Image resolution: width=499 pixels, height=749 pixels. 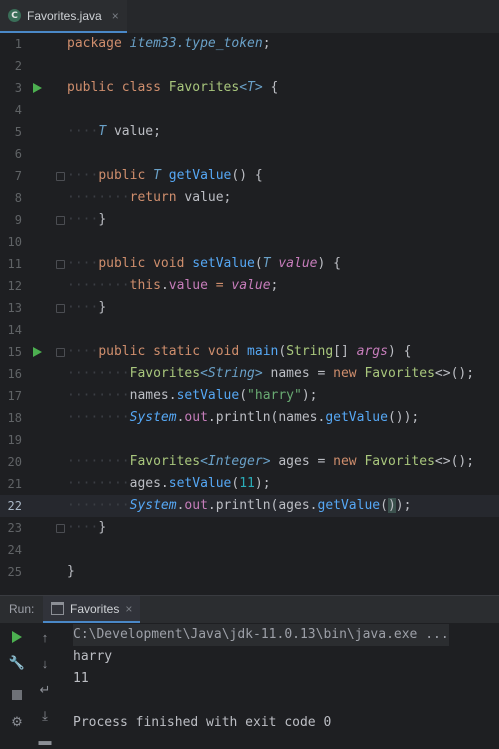 What do you see at coordinates (18, 220) in the screenshot?
I see `line-number: 9` at bounding box center [18, 220].